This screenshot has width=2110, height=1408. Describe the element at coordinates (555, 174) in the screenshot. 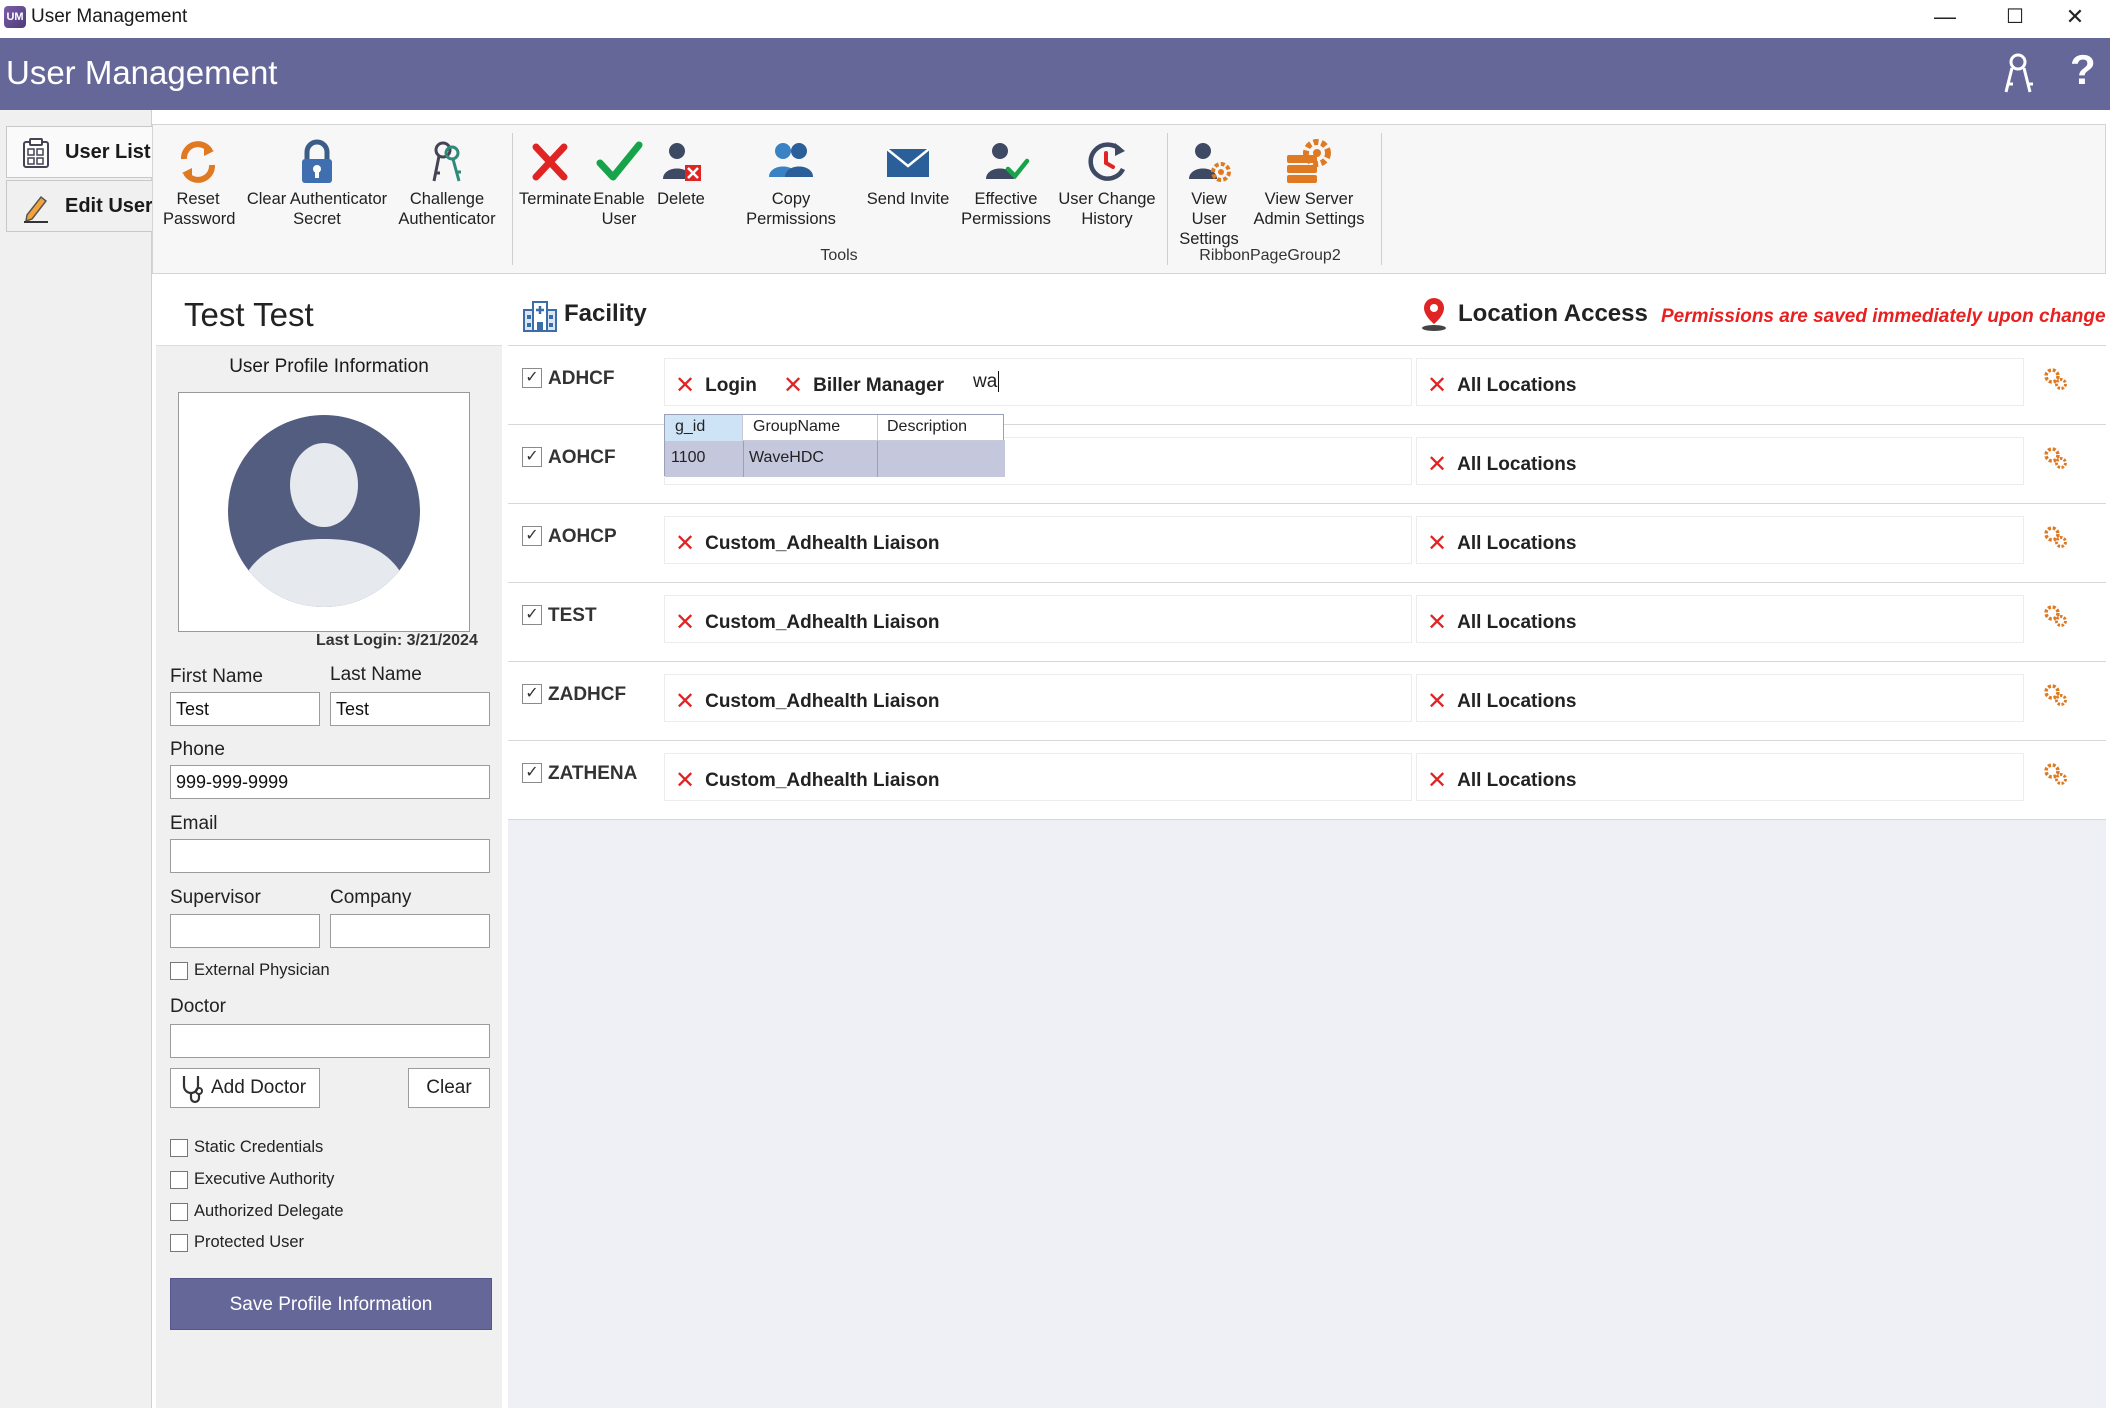

I see `terminate-button: Terminate` at that location.